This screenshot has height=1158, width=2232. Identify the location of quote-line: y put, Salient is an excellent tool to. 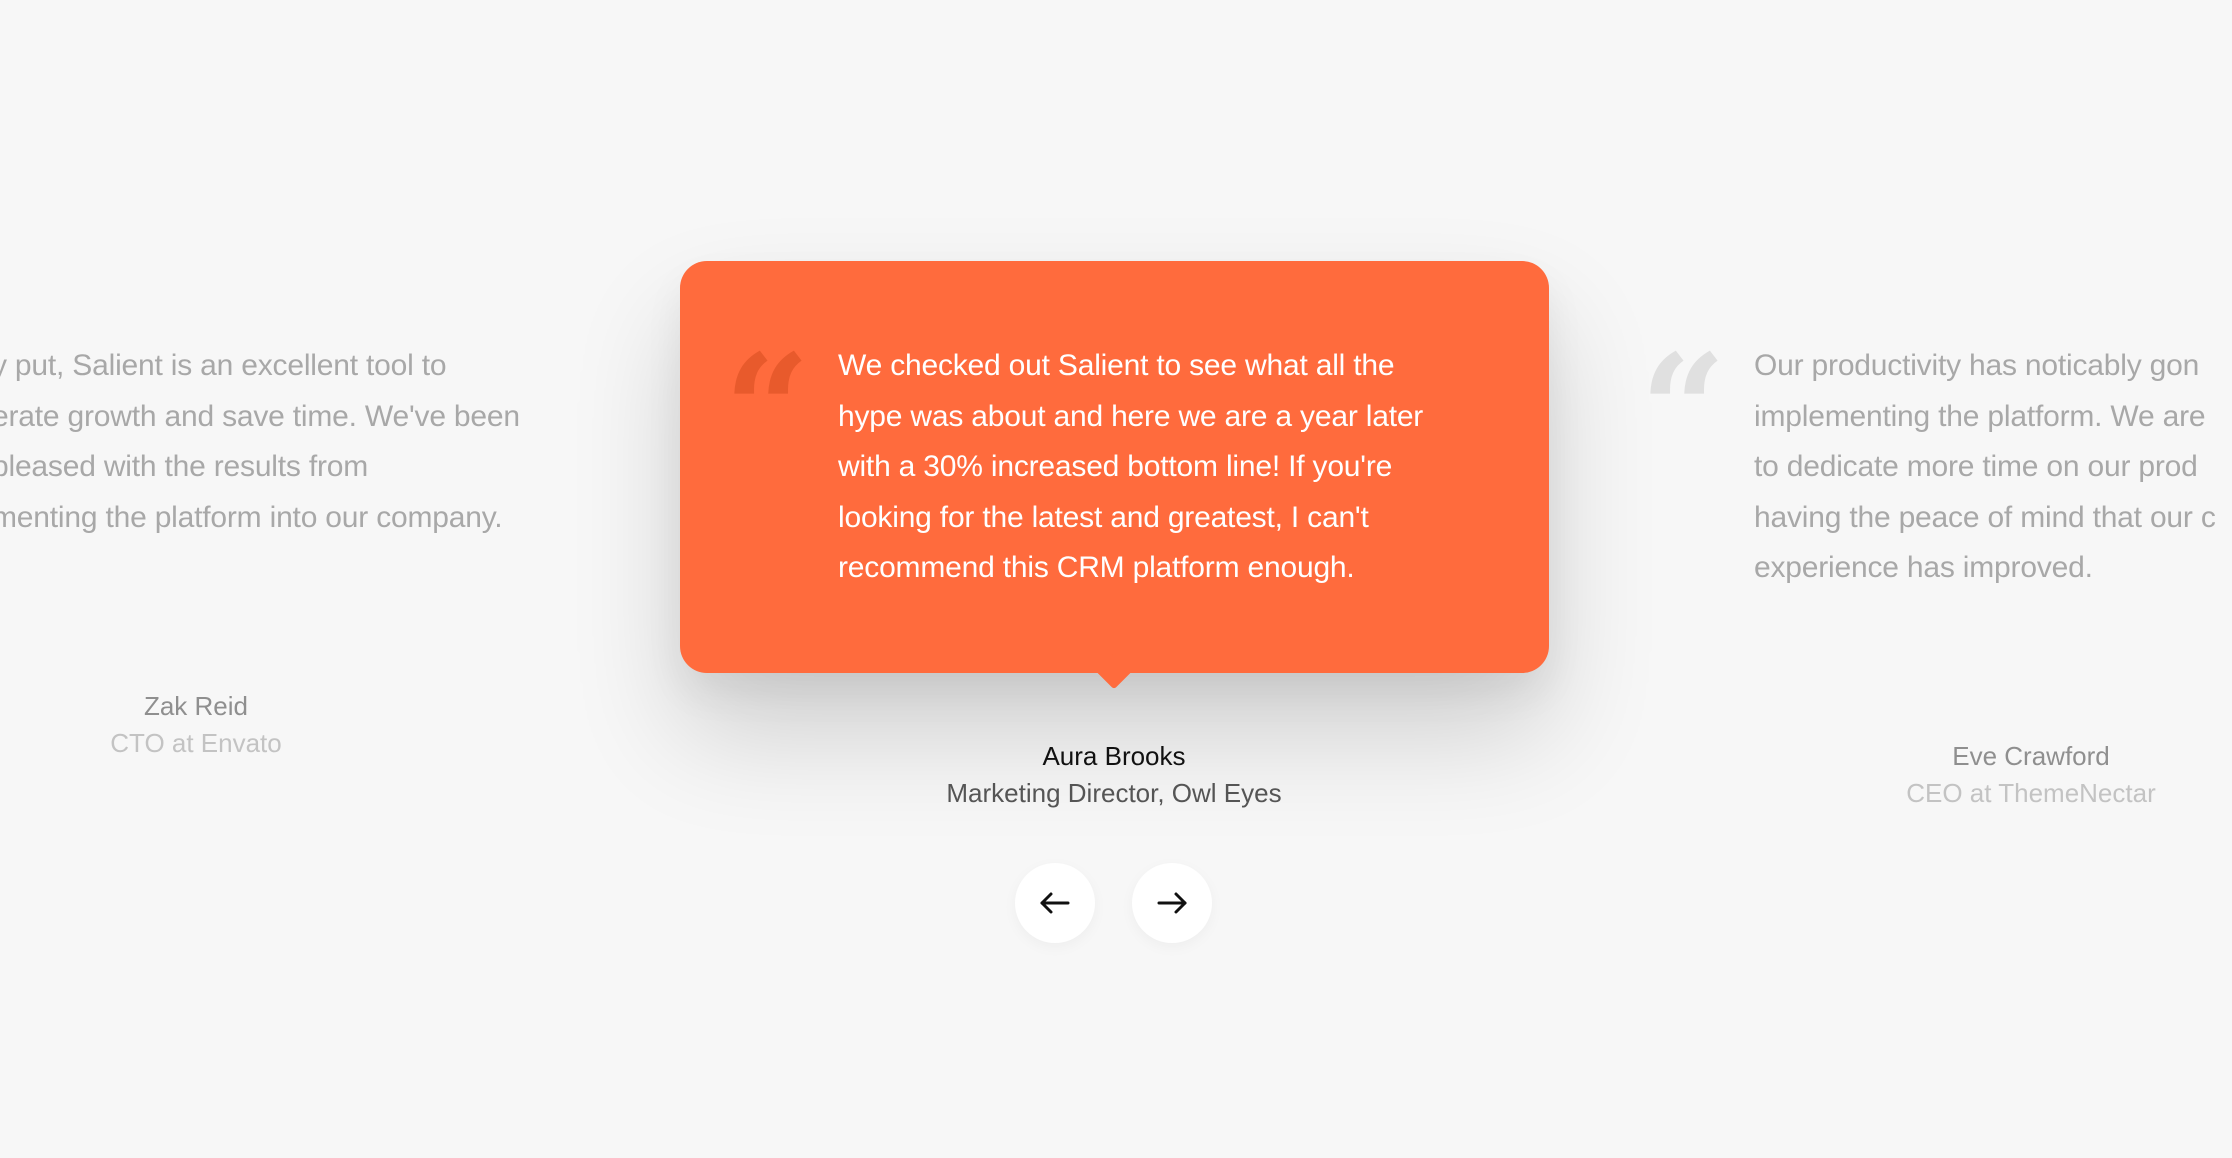
(223, 365).